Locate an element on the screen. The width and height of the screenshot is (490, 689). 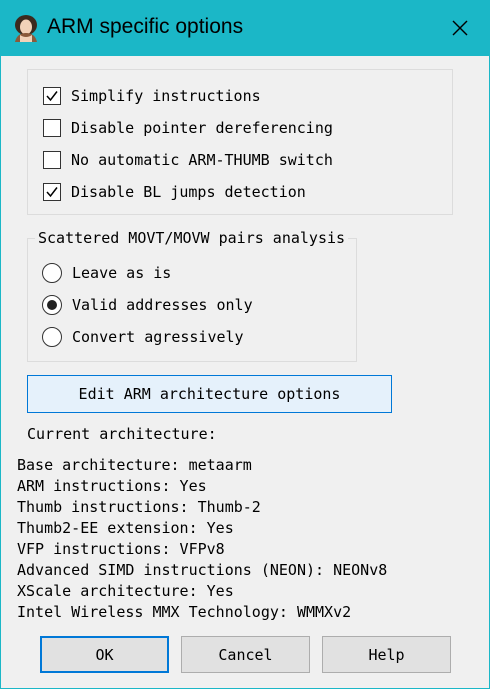
help-button: Help is located at coordinates (386, 654).